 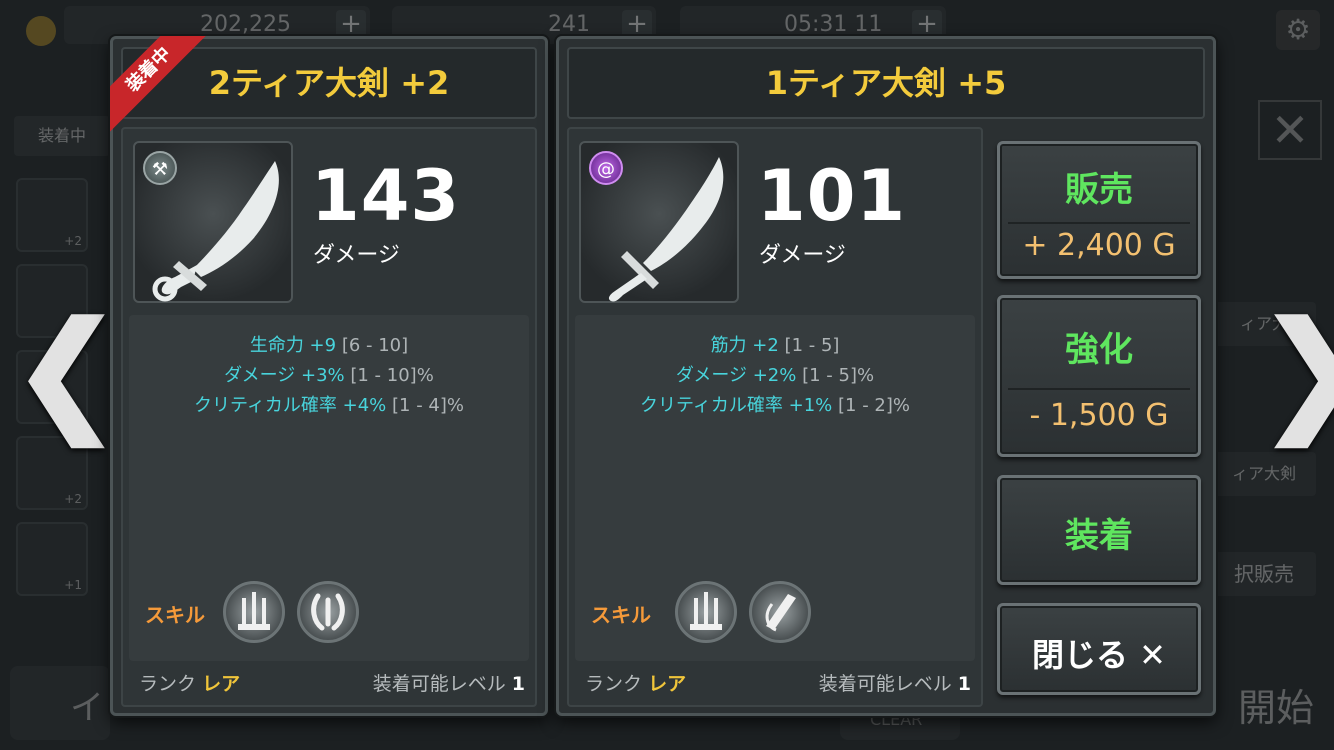 I want to click on gold-coin-icon, so click(x=41, y=31).